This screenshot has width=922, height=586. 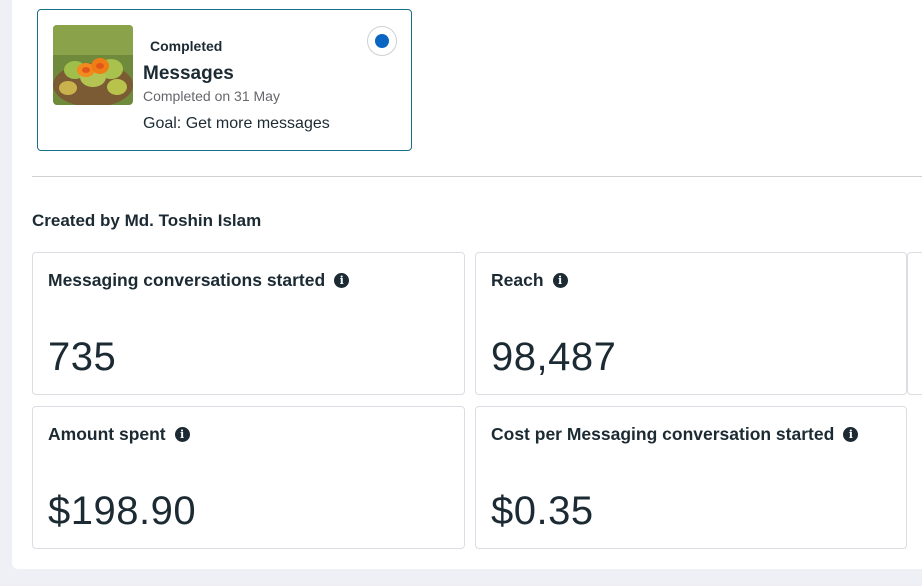 I want to click on metric-label: Amount spent i, so click(x=119, y=434).